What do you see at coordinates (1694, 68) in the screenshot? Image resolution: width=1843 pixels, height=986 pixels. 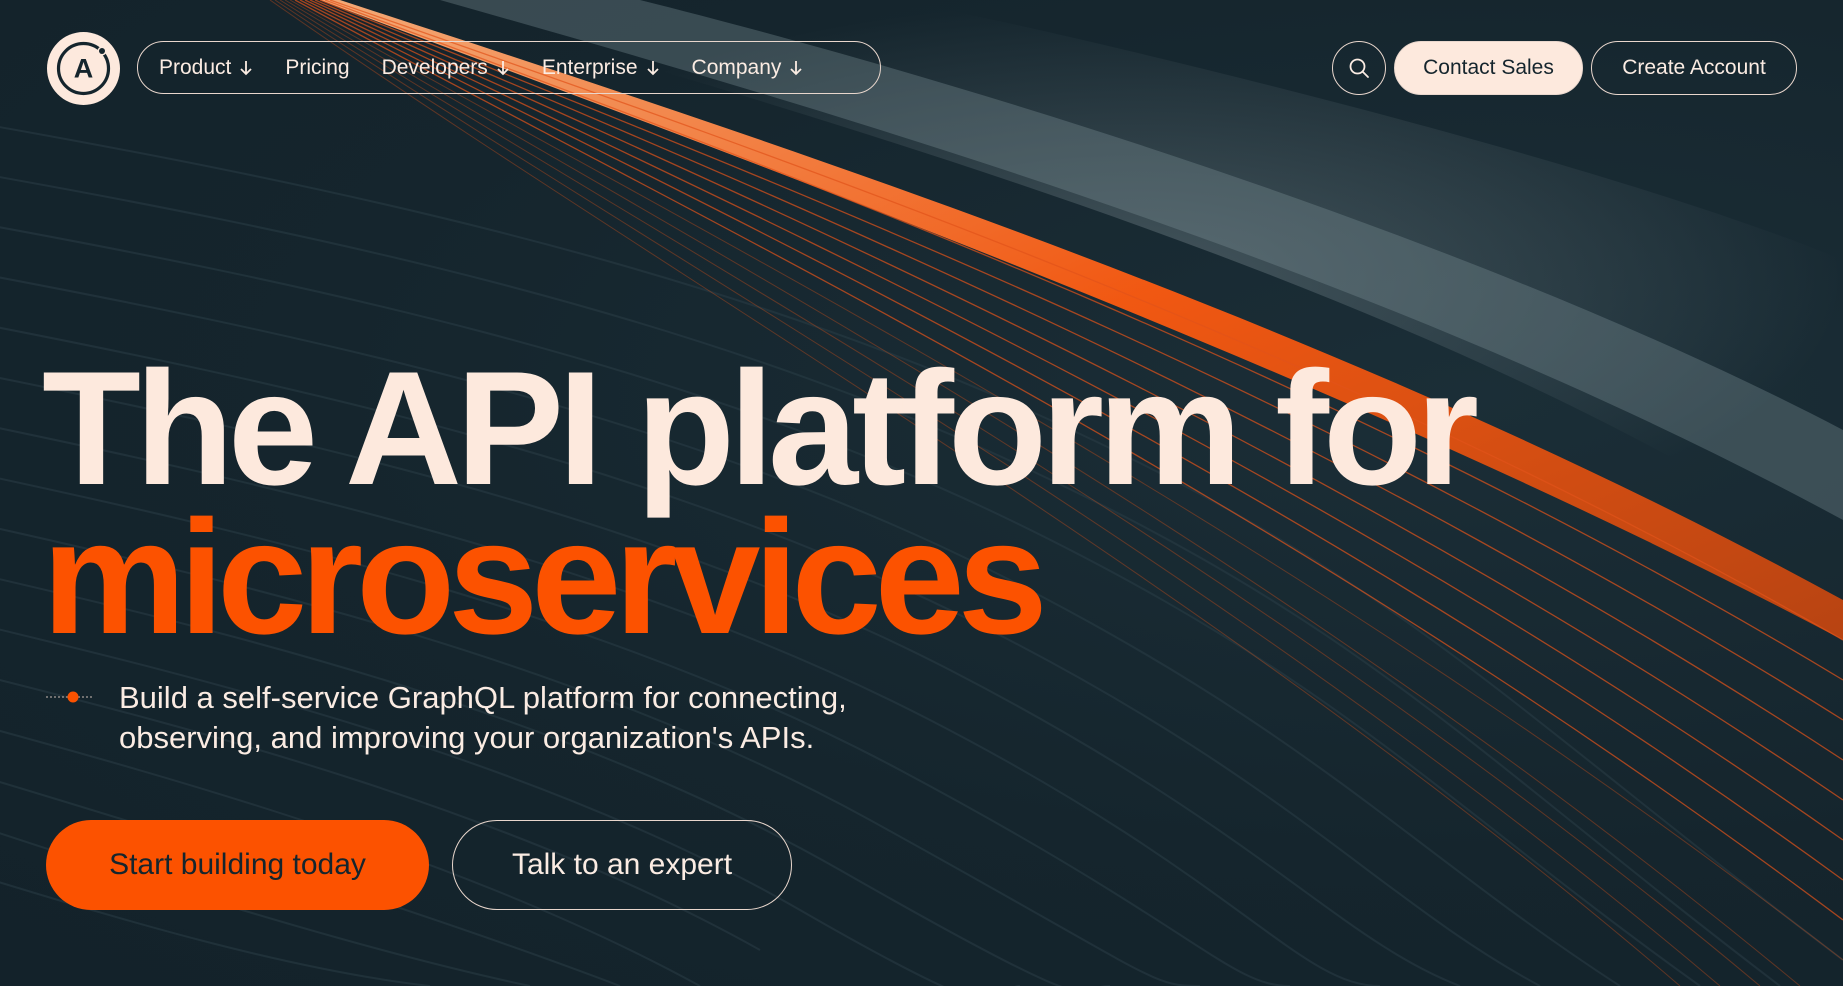 I see `create-account-button: Create Account` at bounding box center [1694, 68].